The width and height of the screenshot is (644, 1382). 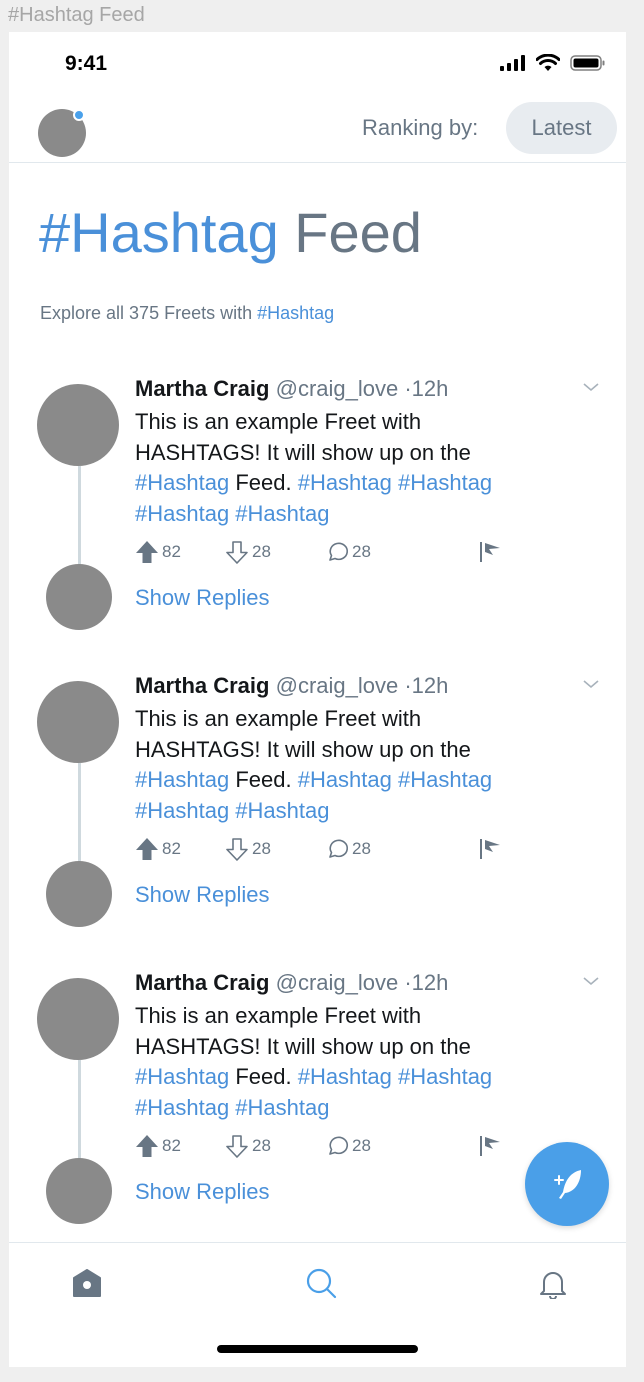 I want to click on compose-feather-icon, so click(x=567, y=1184).